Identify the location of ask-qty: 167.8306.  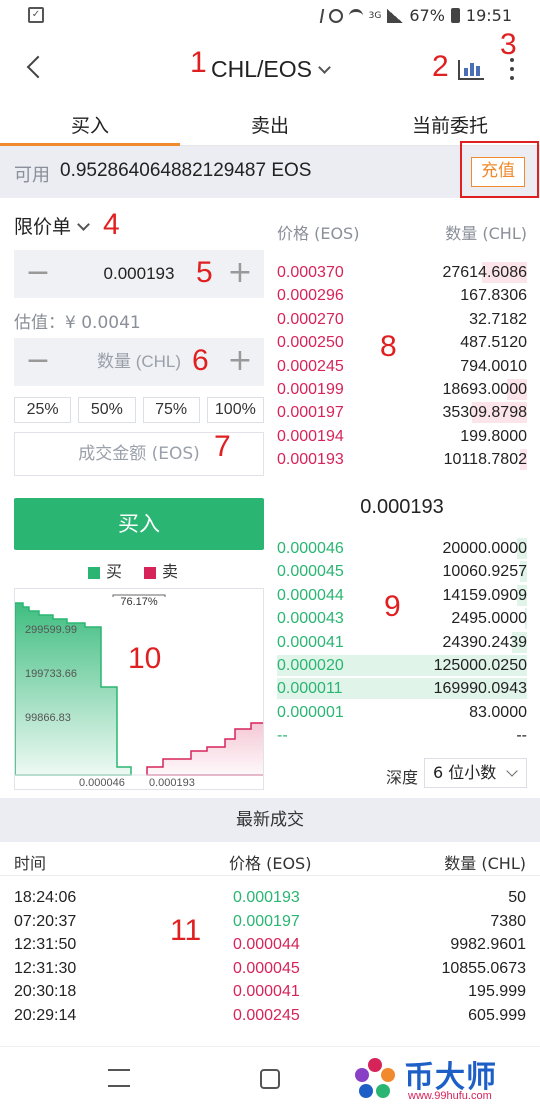
(493, 296).